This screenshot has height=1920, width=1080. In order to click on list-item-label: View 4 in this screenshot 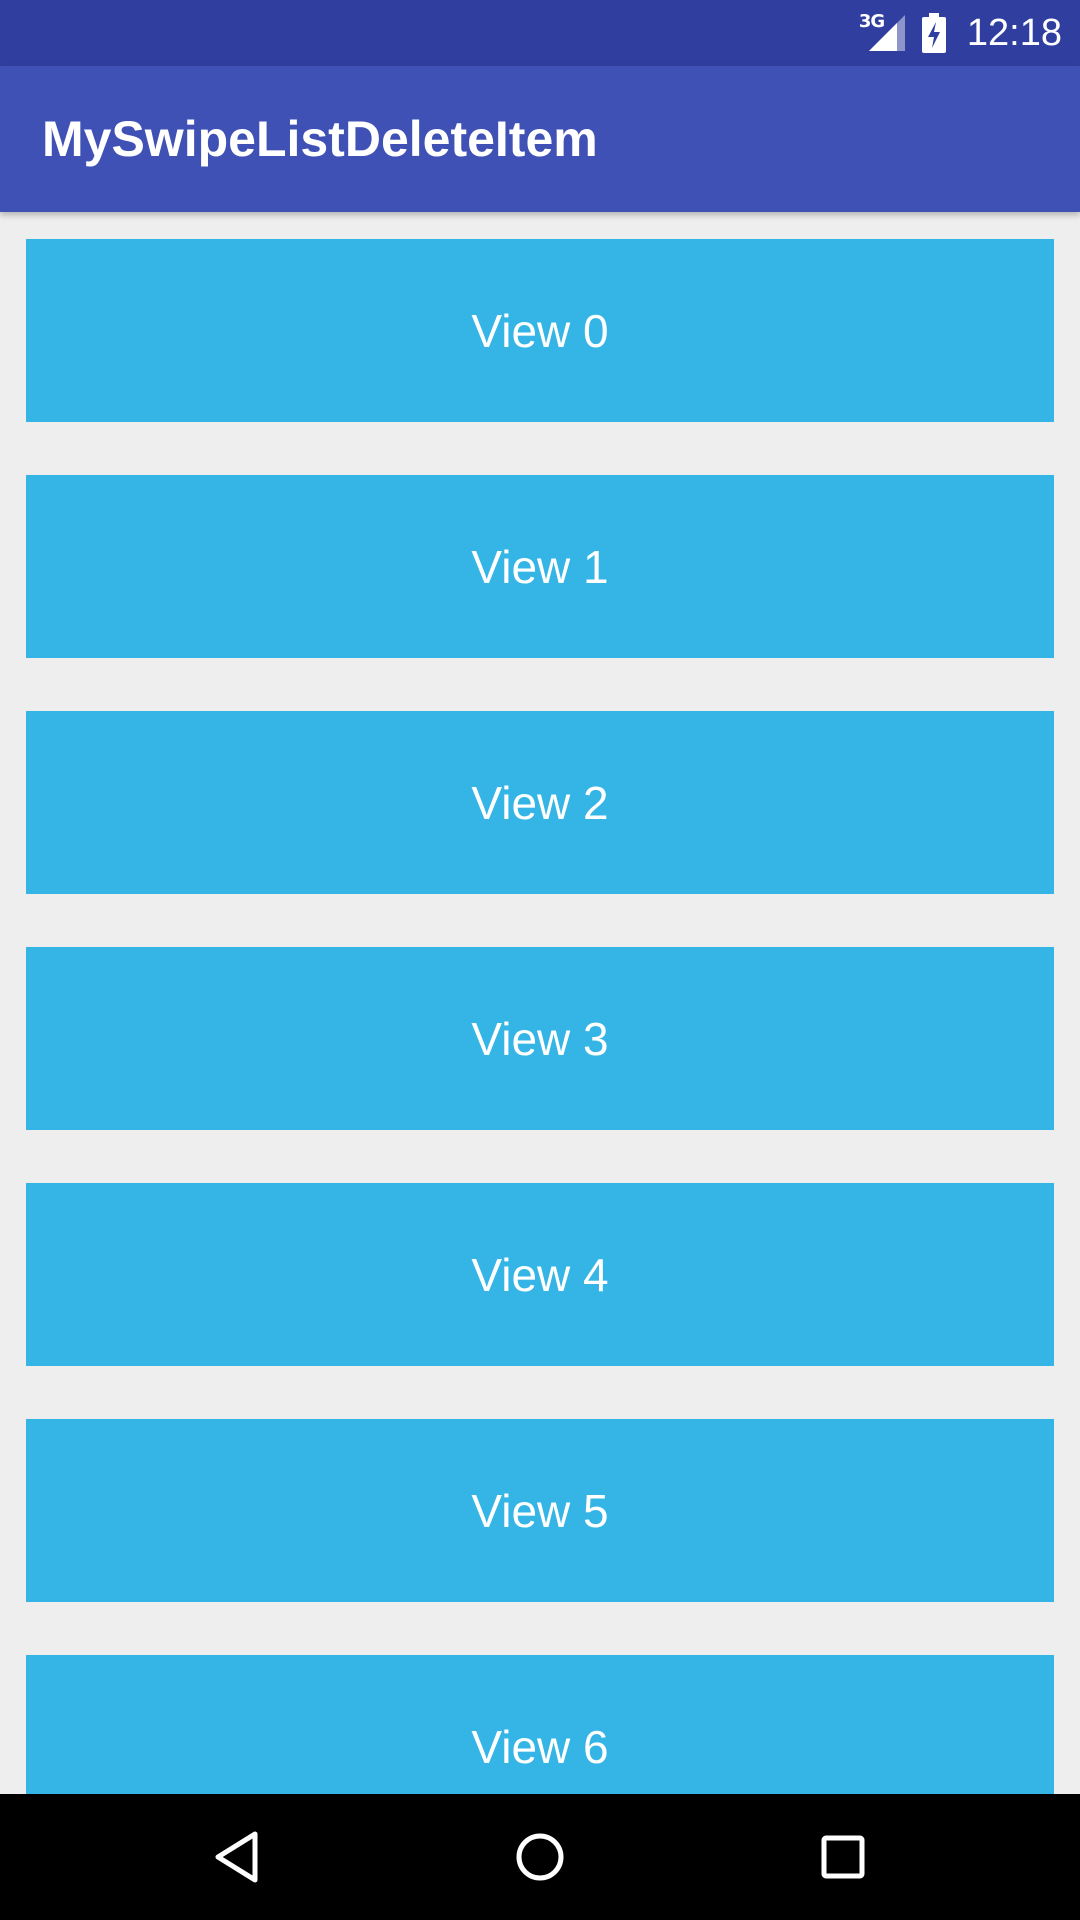, I will do `click(540, 1274)`.